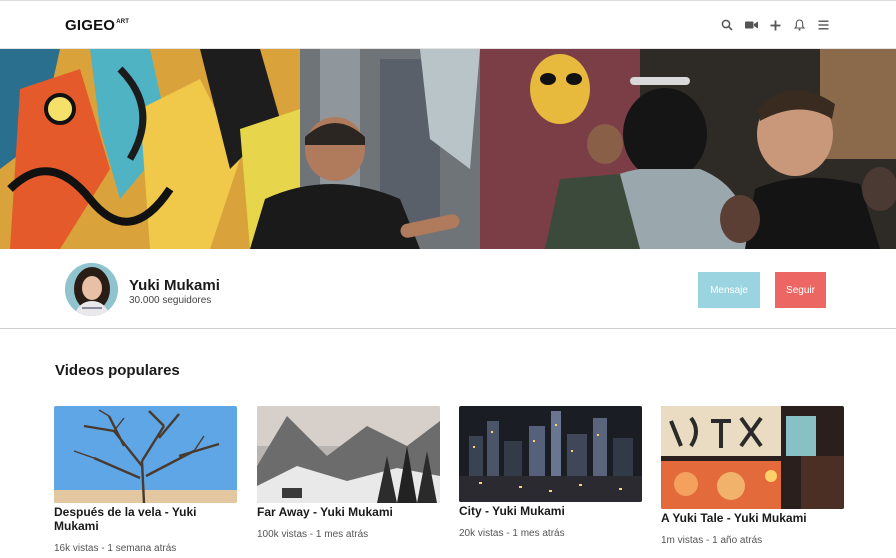  I want to click on message-button: Mensaje, so click(729, 290).